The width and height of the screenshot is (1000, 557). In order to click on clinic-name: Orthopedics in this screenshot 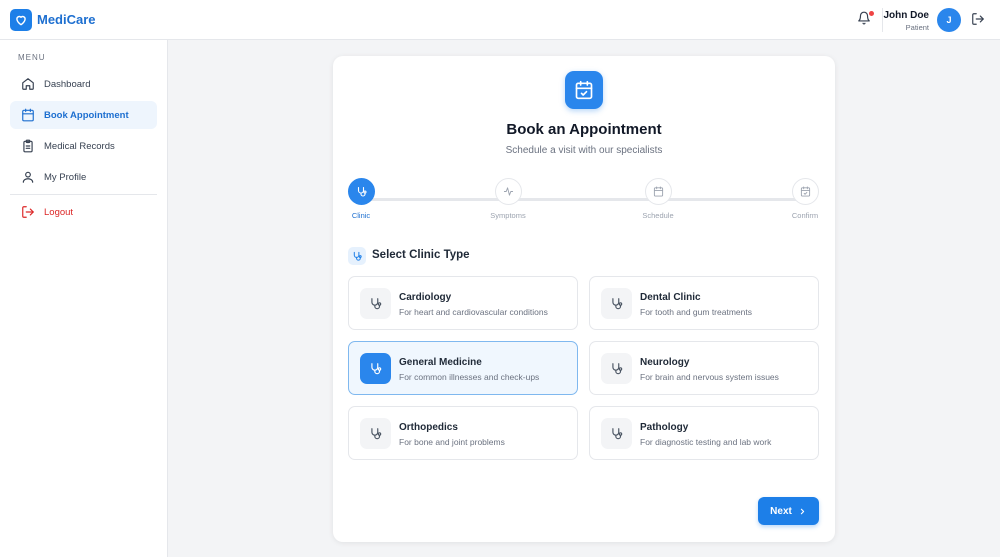, I will do `click(428, 427)`.